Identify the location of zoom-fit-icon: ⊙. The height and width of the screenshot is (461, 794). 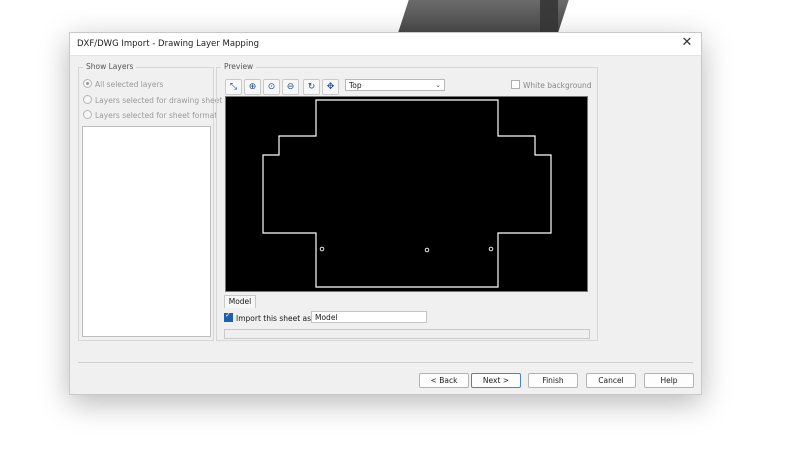
(271, 87).